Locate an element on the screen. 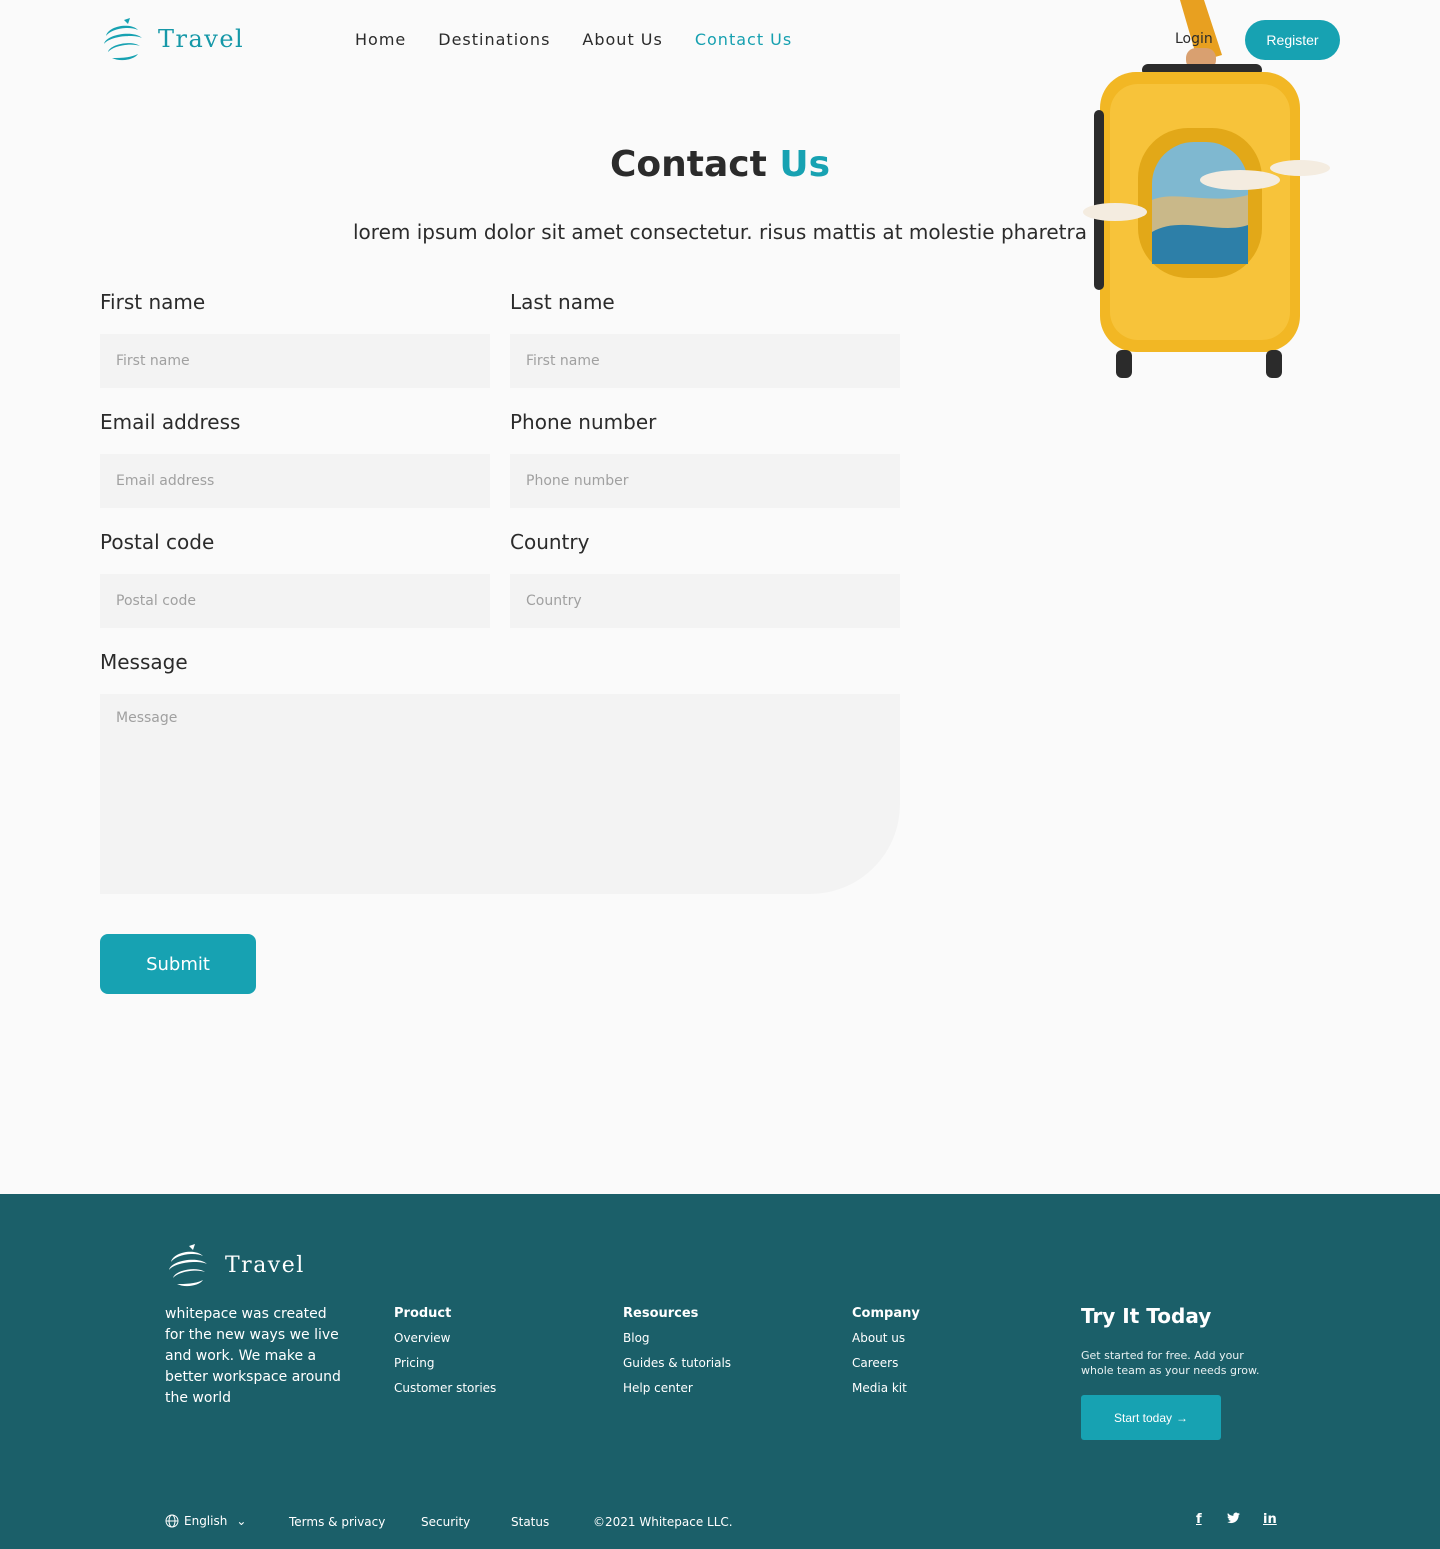 This screenshot has height=1549, width=1440. phone-input is located at coordinates (705, 481).